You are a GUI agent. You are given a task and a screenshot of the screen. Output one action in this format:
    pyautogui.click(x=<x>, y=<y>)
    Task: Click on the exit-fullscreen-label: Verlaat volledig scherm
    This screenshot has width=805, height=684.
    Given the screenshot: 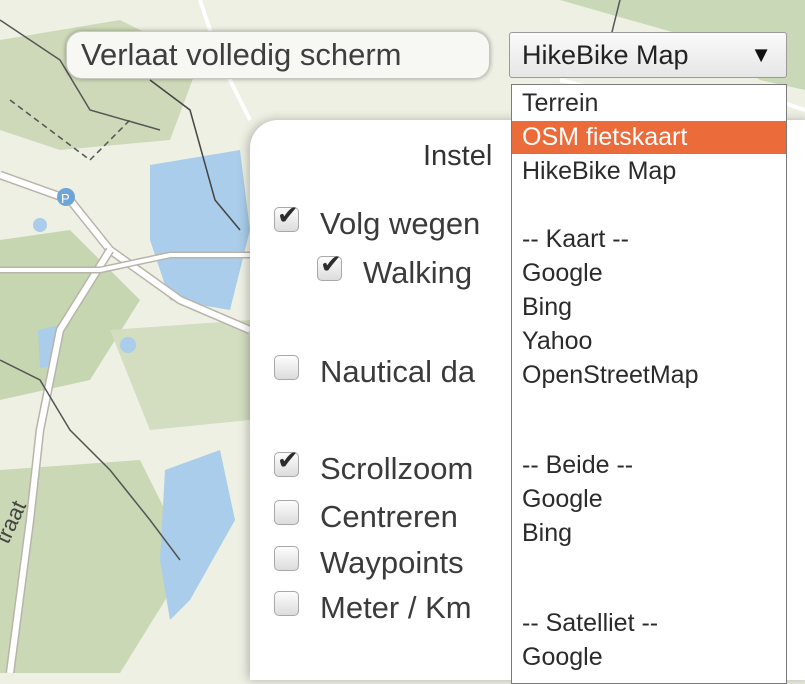 What is the action you would take?
    pyautogui.click(x=241, y=54)
    